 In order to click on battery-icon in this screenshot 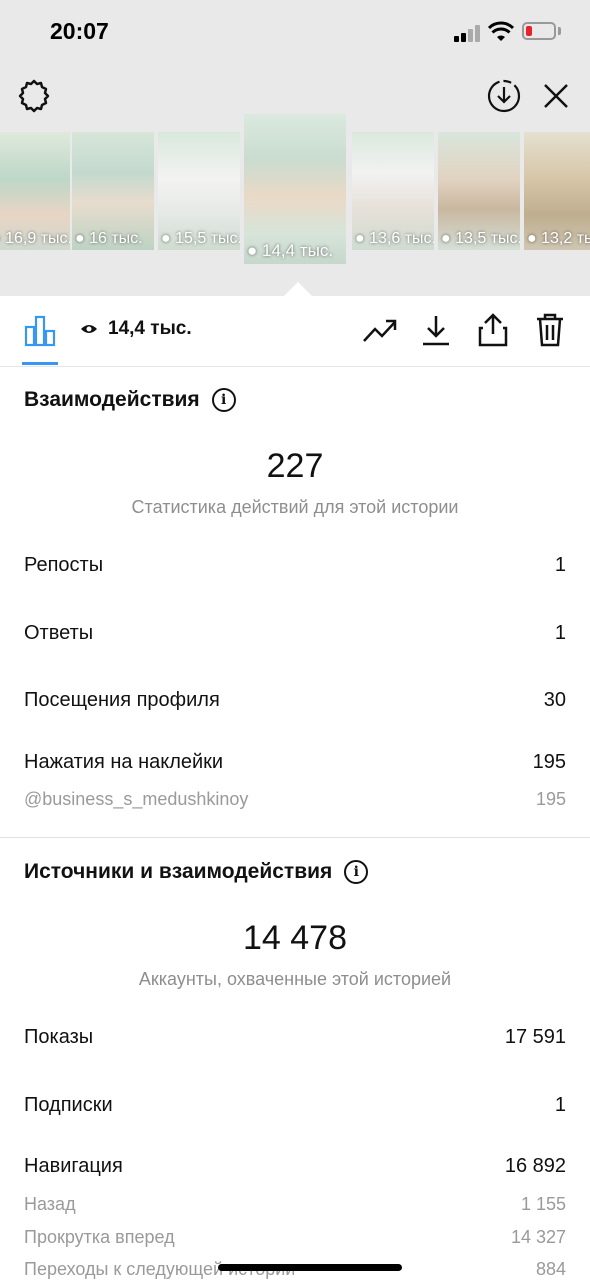, I will do `click(539, 31)`.